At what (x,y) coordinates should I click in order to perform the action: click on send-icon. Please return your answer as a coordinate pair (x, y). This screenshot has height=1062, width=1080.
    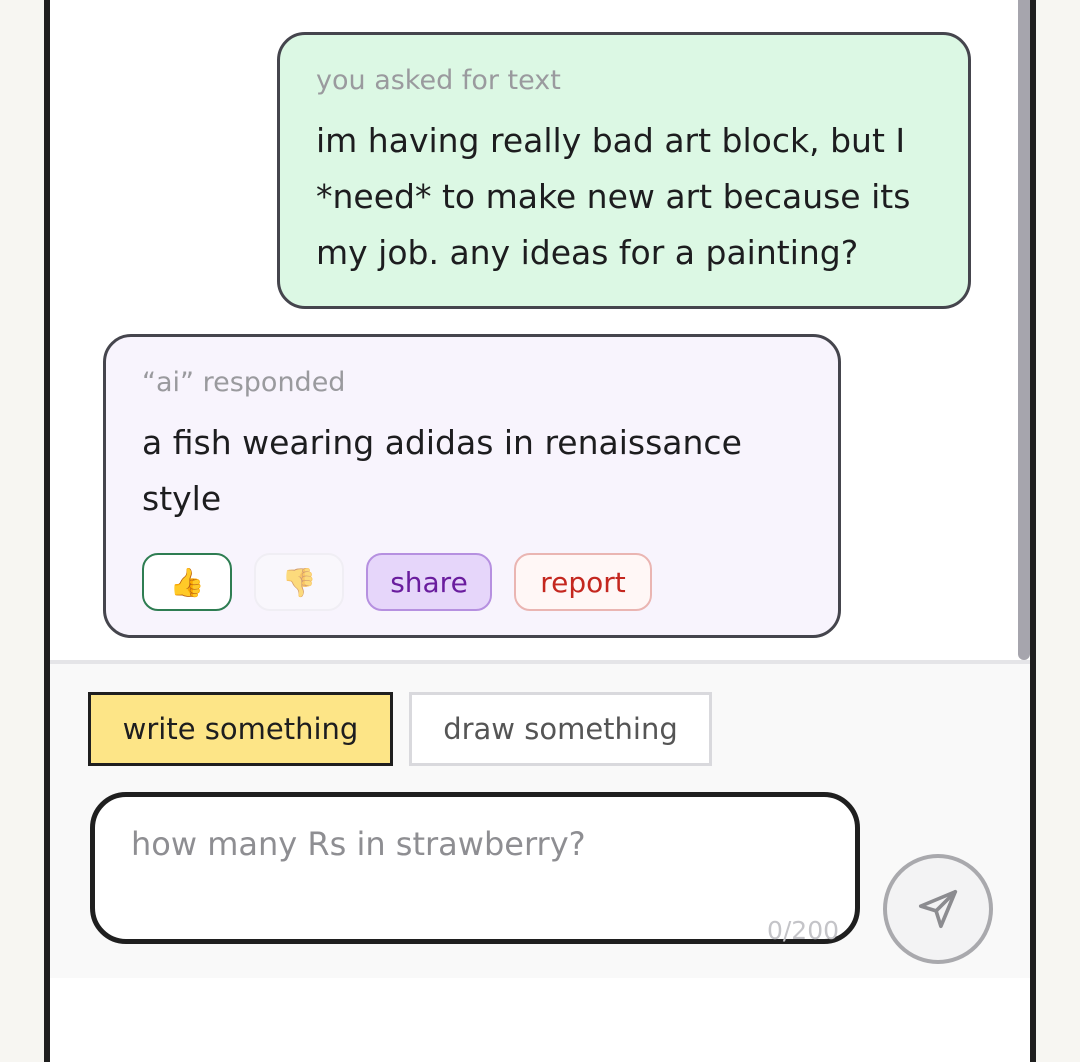
    Looking at the image, I should click on (938, 909).